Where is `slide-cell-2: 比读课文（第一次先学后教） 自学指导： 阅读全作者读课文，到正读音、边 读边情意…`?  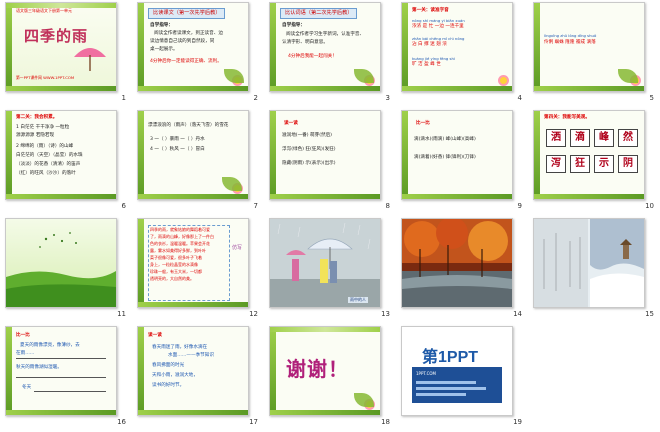 slide-cell-2: 比读课文（第一次先学后教） 自学指导： 阅读全作者读课文，到正读音、边 读边情意… is located at coordinates (198, 54).